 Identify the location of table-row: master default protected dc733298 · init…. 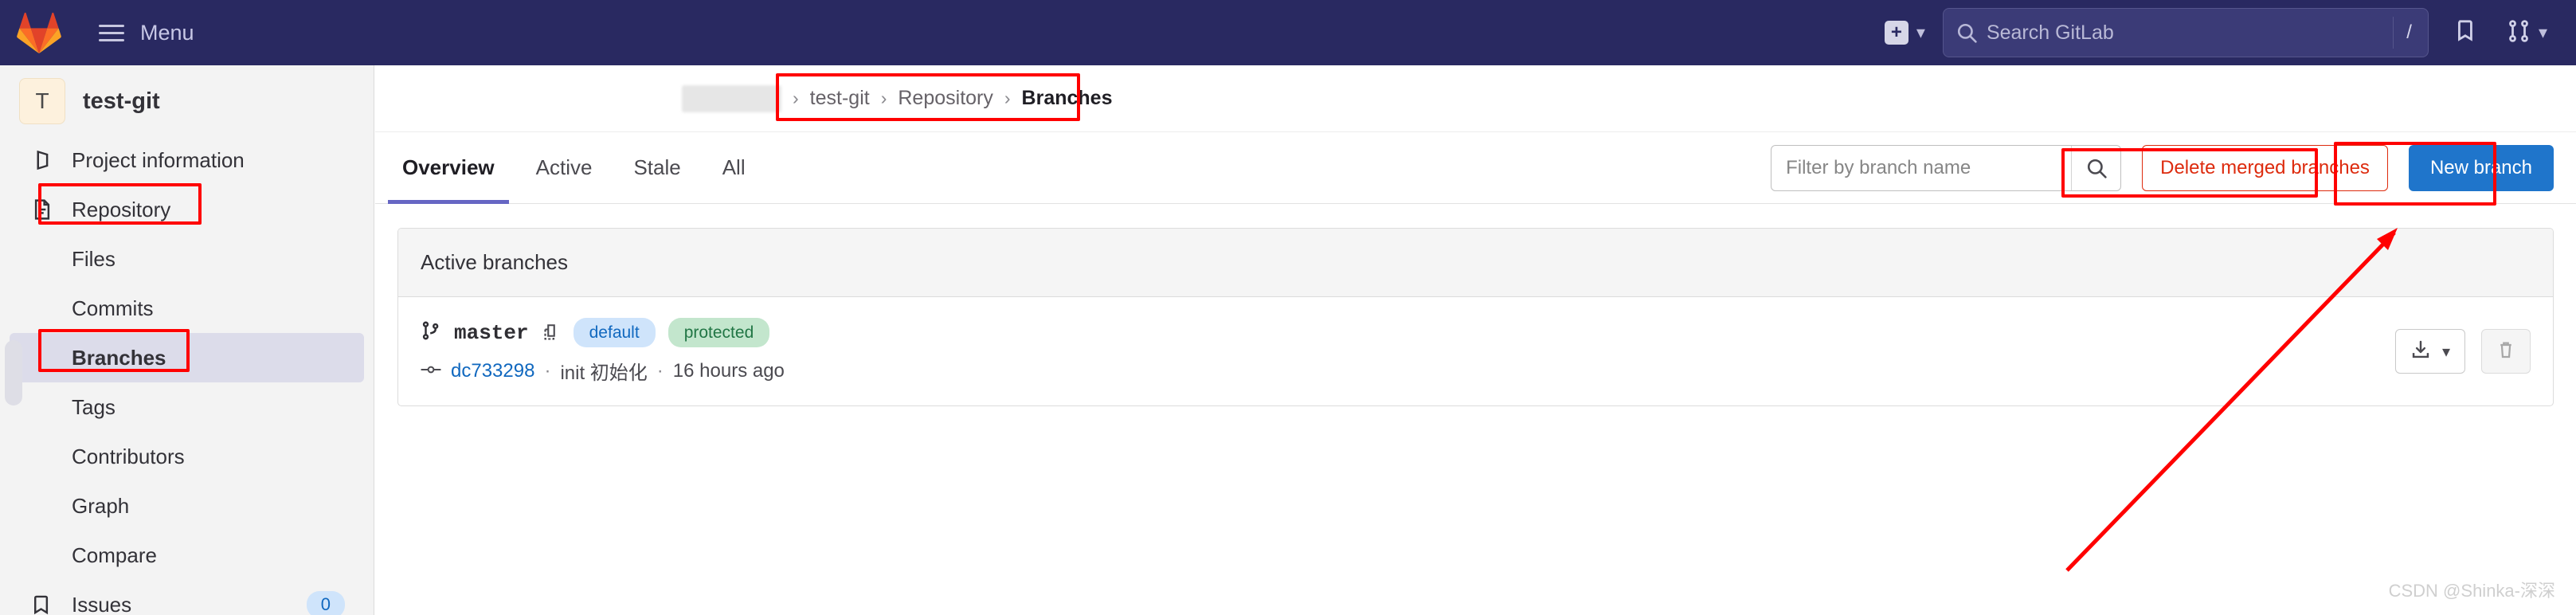
(1475, 351).